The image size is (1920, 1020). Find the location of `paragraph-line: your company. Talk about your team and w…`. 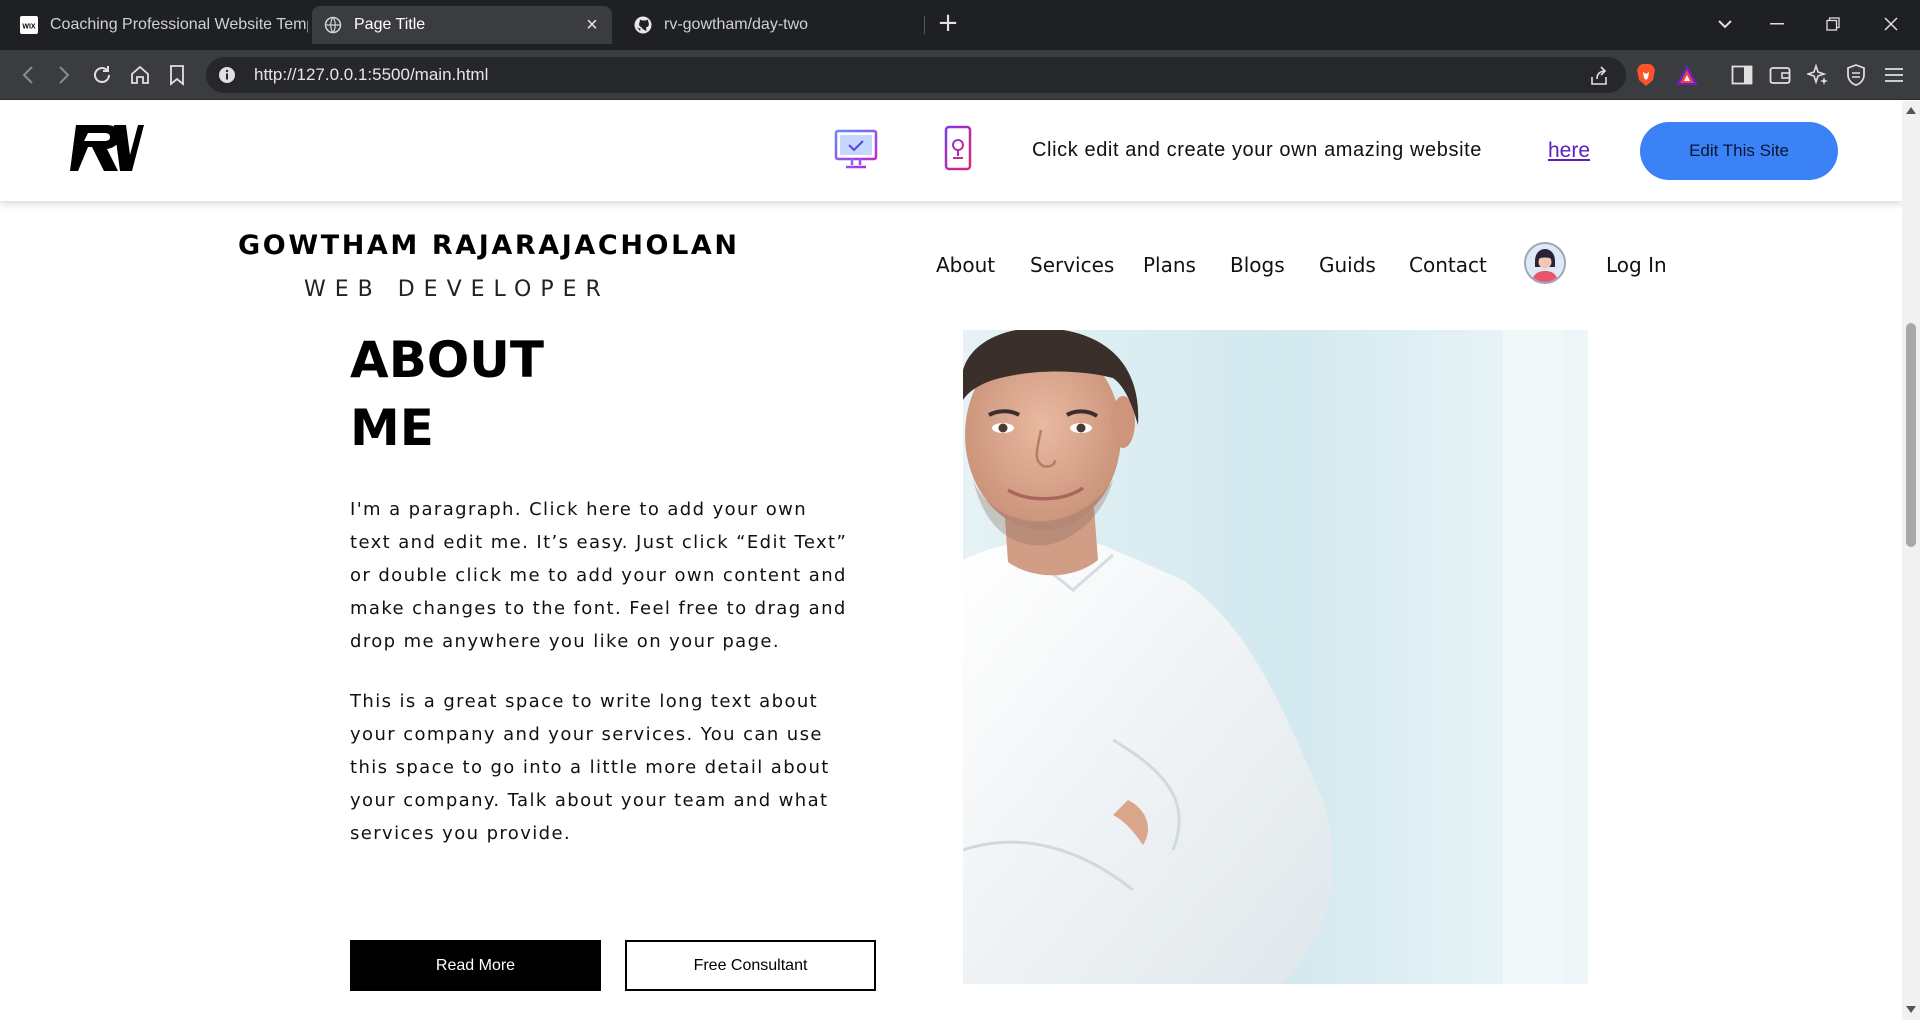

paragraph-line: your company. Talk about your team and w… is located at coordinates (589, 800).